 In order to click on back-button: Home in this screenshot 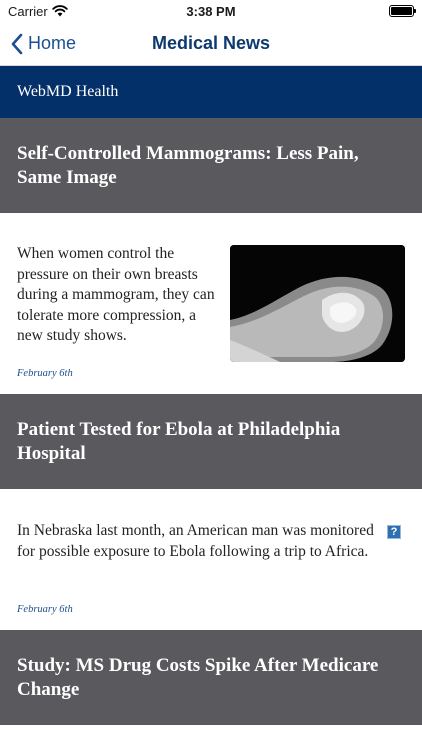, I will do `click(38, 44)`.